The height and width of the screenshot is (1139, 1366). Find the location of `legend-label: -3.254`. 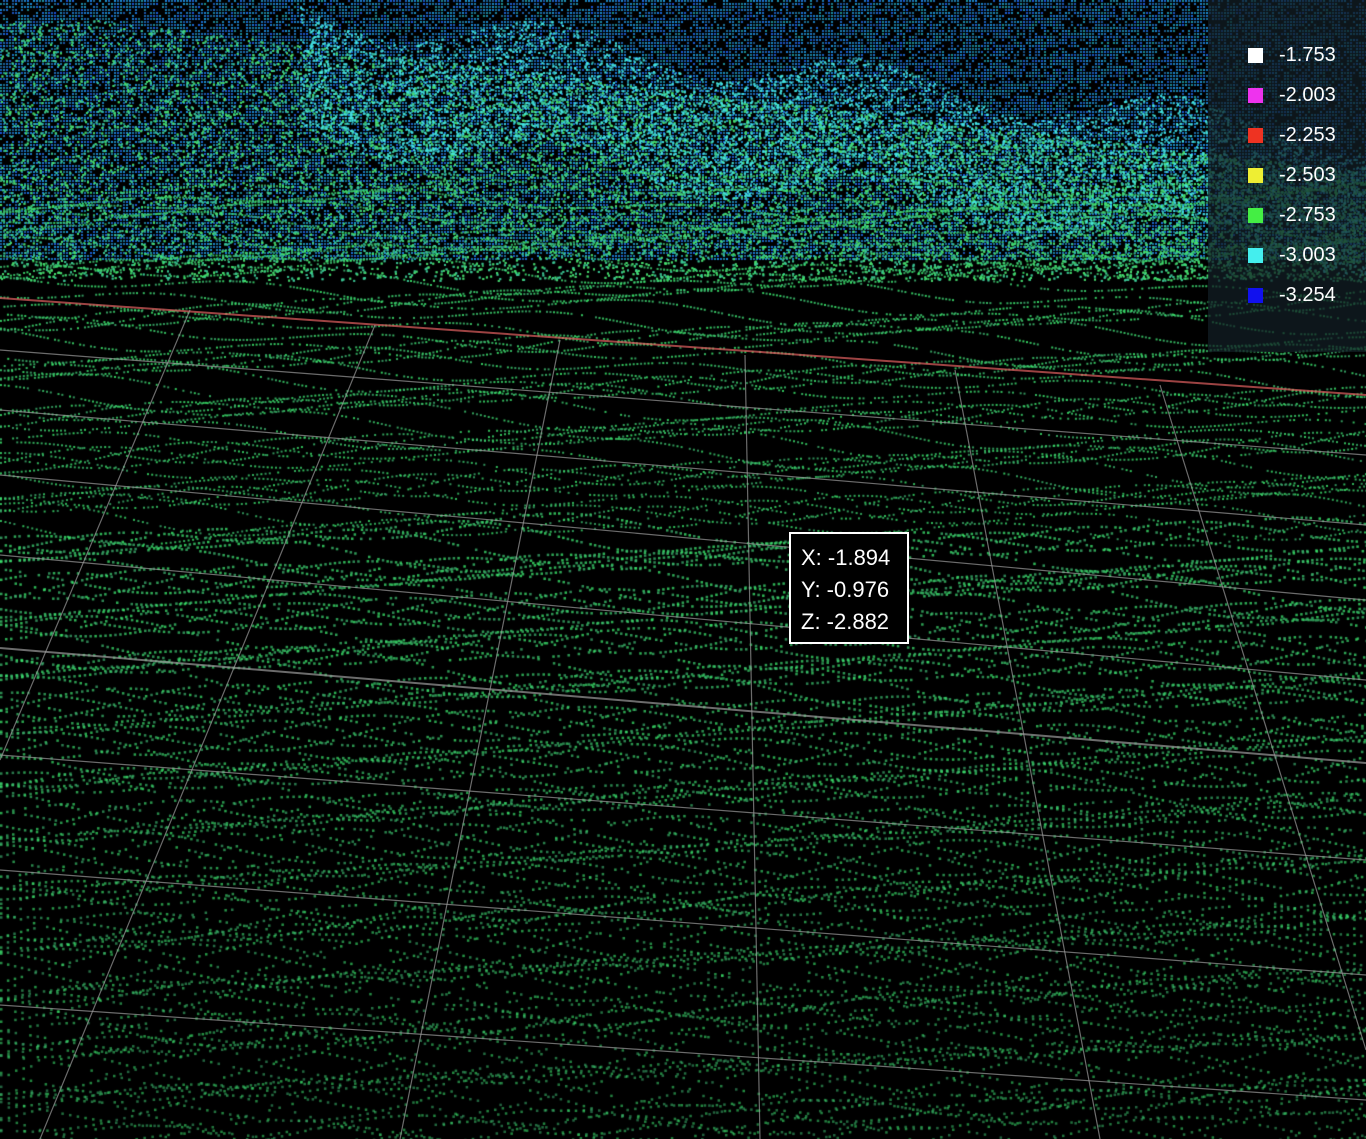

legend-label: -3.254 is located at coordinates (1307, 295).